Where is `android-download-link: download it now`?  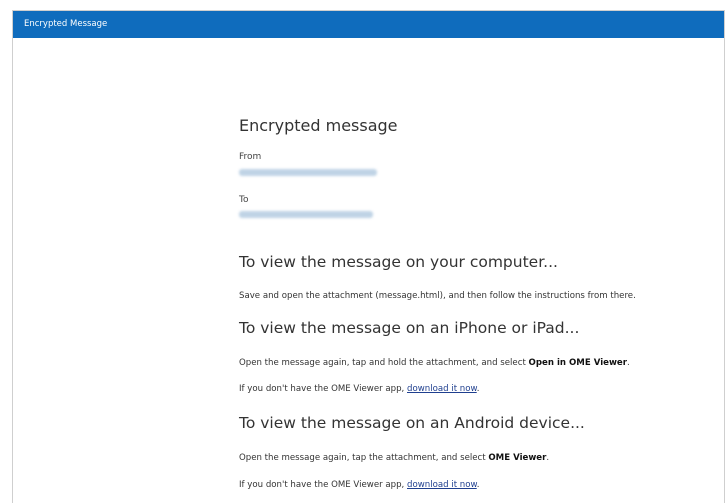
android-download-link: download it now is located at coordinates (442, 485).